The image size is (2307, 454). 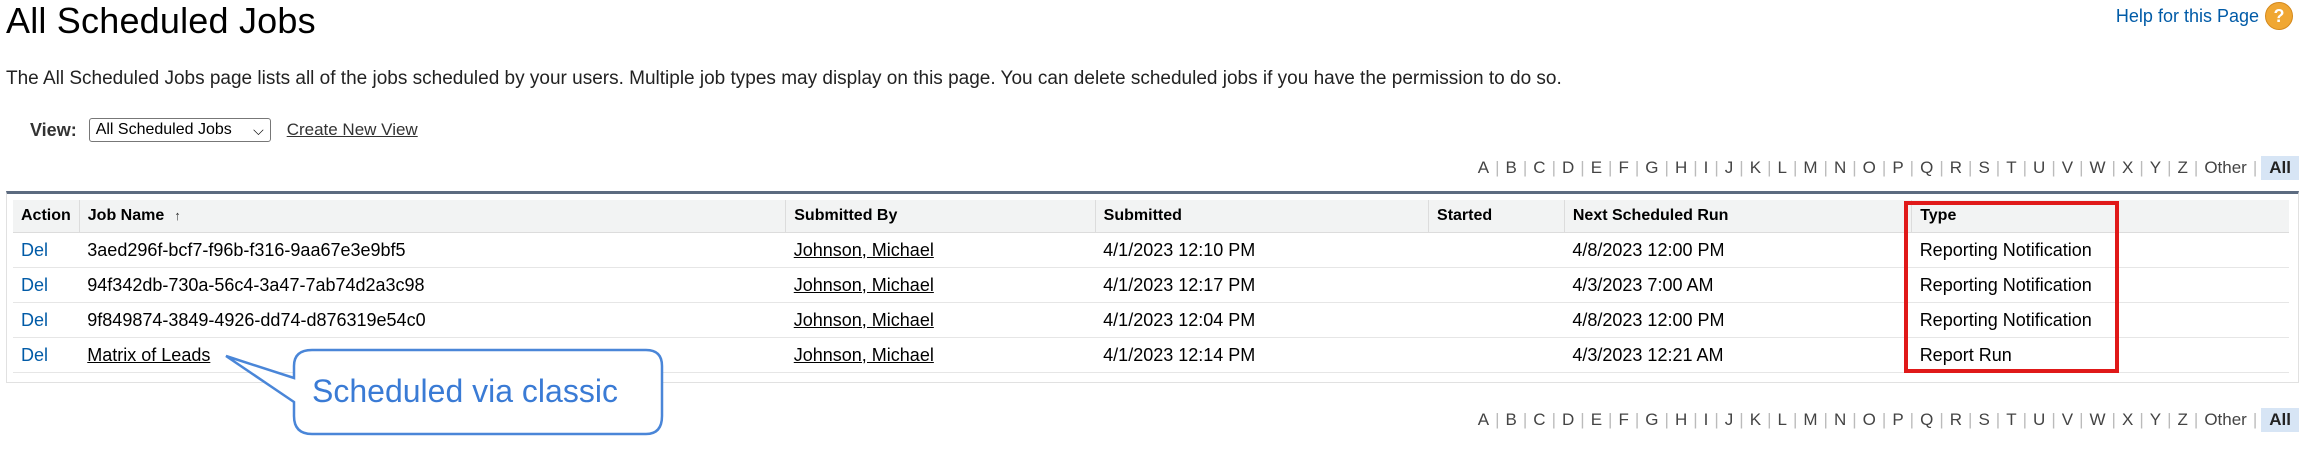 I want to click on alpha-filter-all: All, so click(x=2280, y=420).